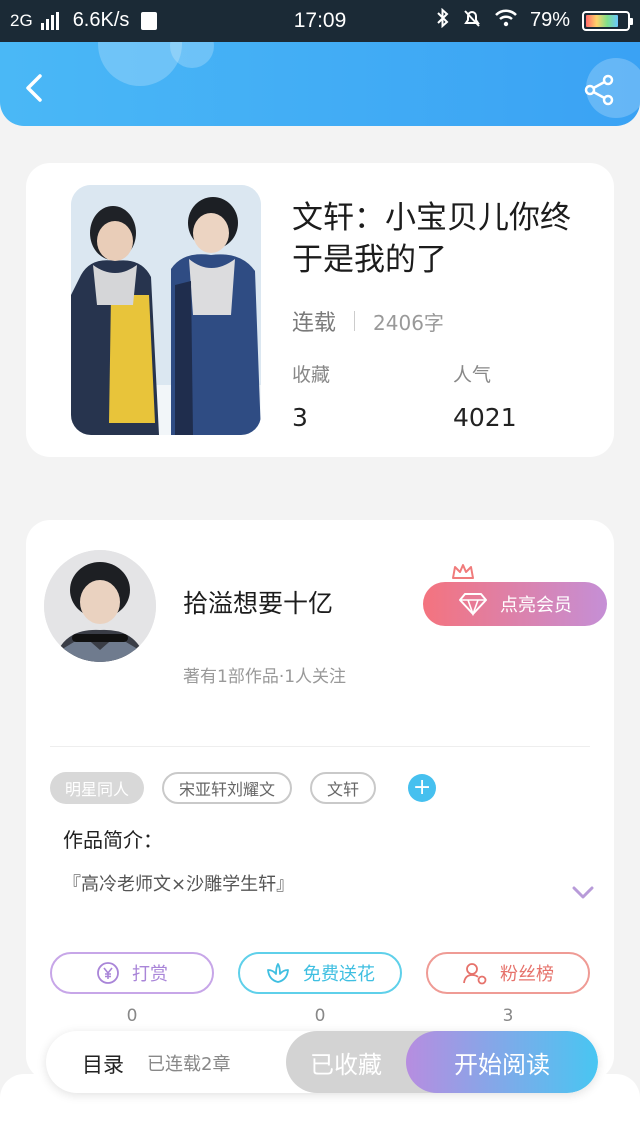 This screenshot has width=640, height=1138. I want to click on wifi-icon, so click(506, 20).